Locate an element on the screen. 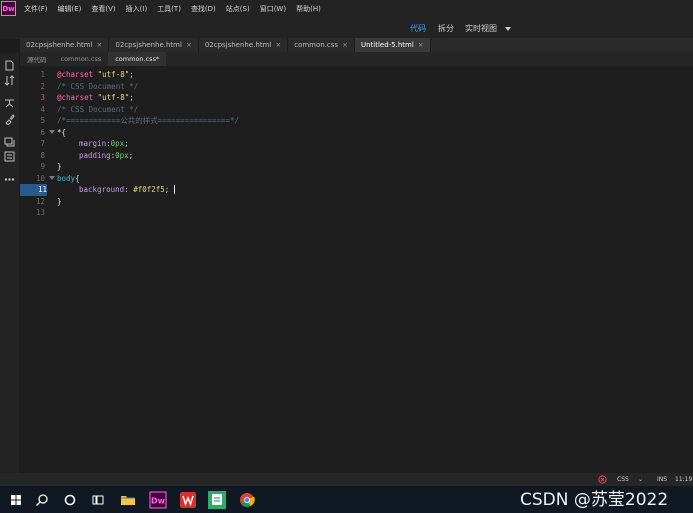  menu-help: 帮助(H) is located at coordinates (308, 9).